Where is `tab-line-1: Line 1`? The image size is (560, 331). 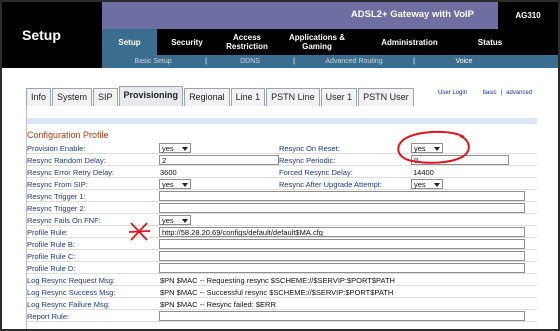 tab-line-1: Line 1 is located at coordinates (248, 97).